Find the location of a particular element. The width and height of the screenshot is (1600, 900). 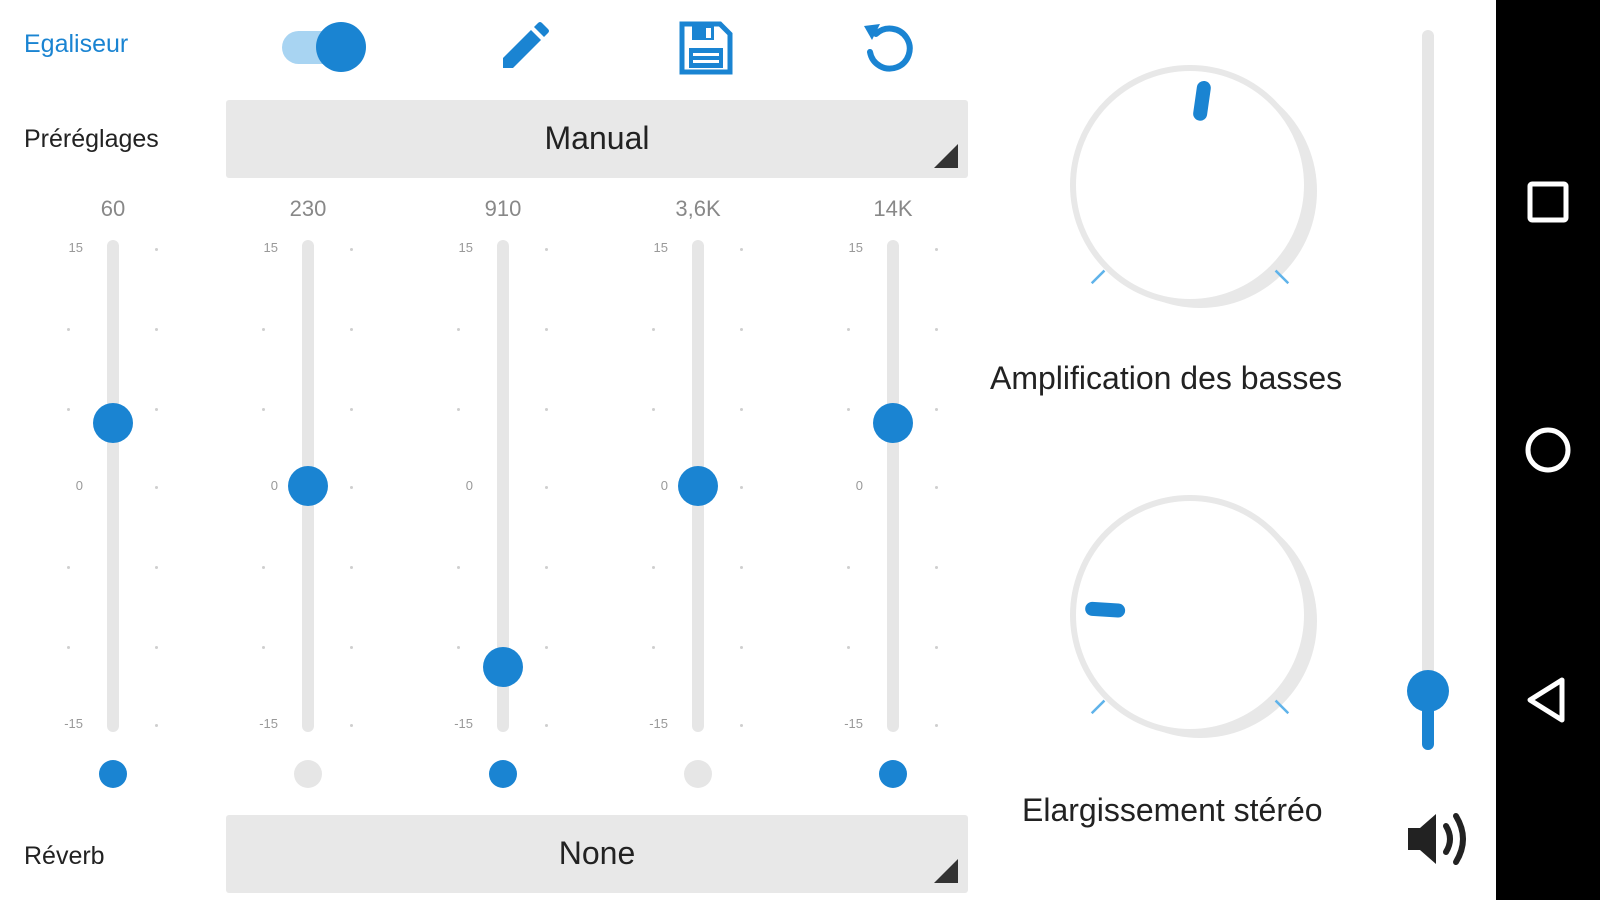

reset-icon is located at coordinates (888, 48).